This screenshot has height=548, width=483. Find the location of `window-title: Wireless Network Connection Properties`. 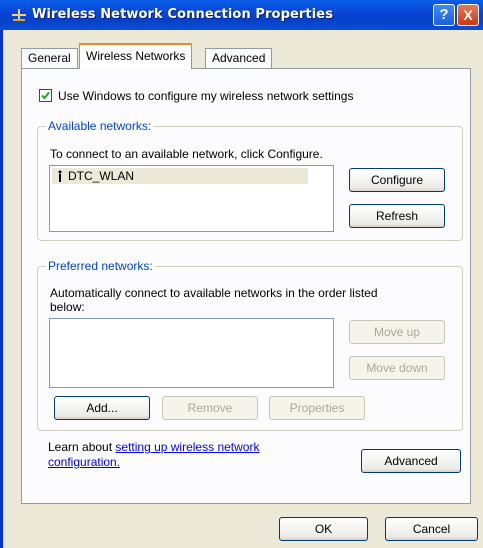

window-title: Wireless Network Connection Properties is located at coordinates (183, 14).